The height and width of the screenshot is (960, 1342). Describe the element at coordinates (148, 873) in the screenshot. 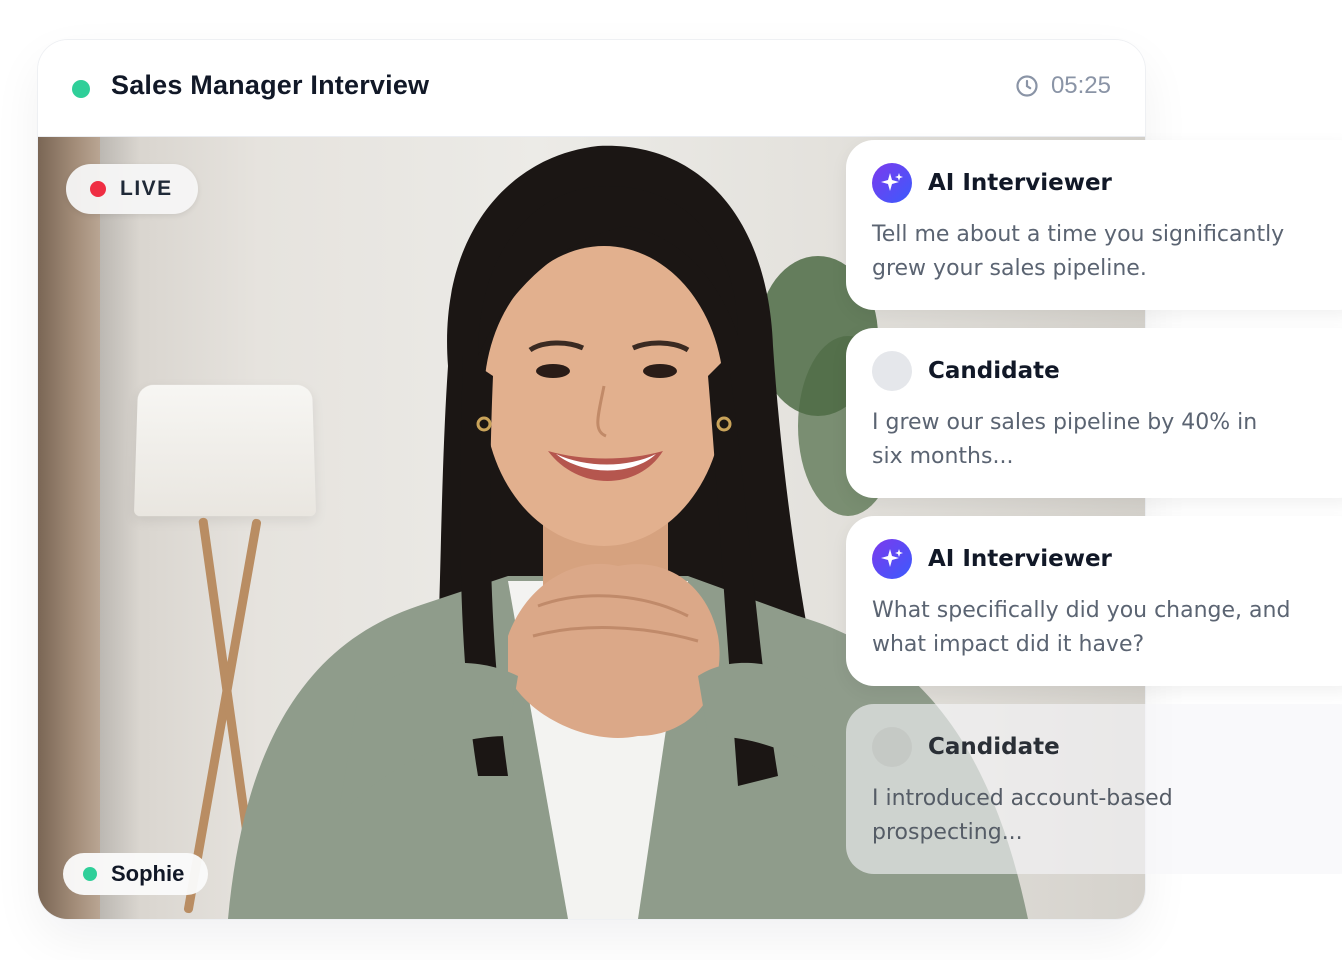

I see `participant-name: Sophie` at that location.